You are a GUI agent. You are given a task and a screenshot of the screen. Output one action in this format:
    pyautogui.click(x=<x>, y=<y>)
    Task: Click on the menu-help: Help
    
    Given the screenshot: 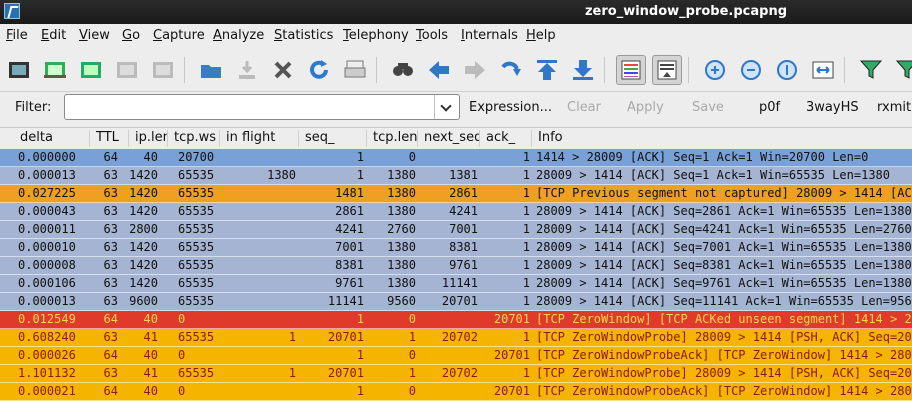 What is the action you would take?
    pyautogui.click(x=541, y=35)
    